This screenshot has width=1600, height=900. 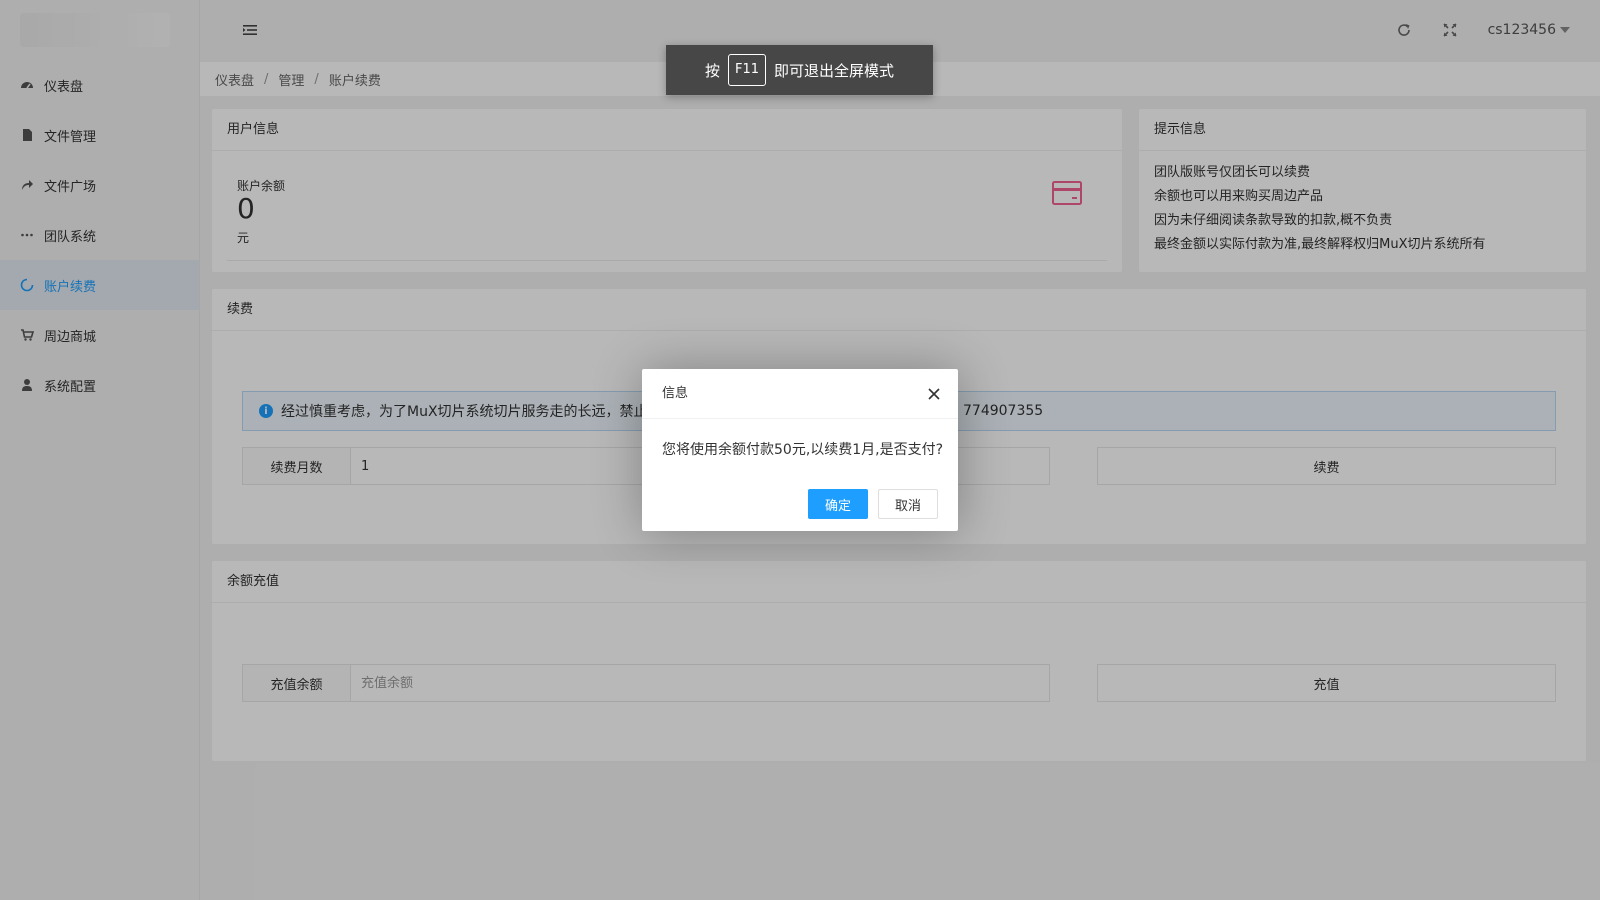 I want to click on dialog-title: 信息, so click(x=800, y=394).